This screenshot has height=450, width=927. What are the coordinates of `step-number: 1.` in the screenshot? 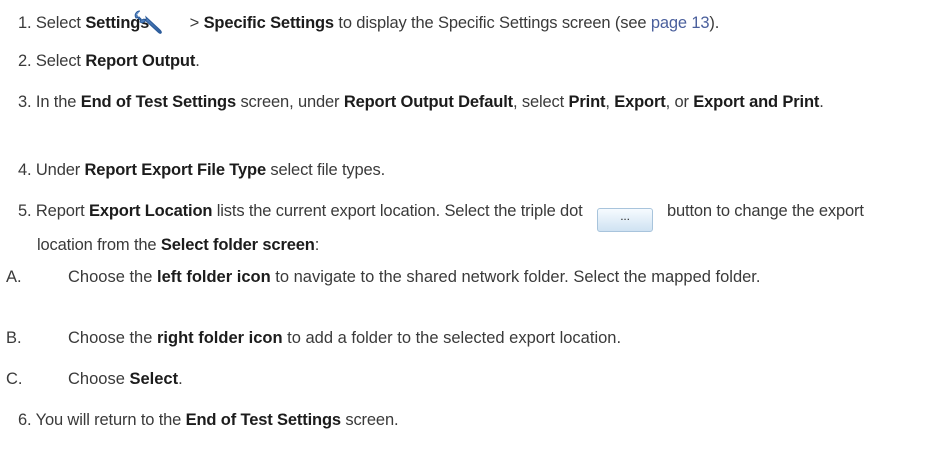 It's located at (27, 23).